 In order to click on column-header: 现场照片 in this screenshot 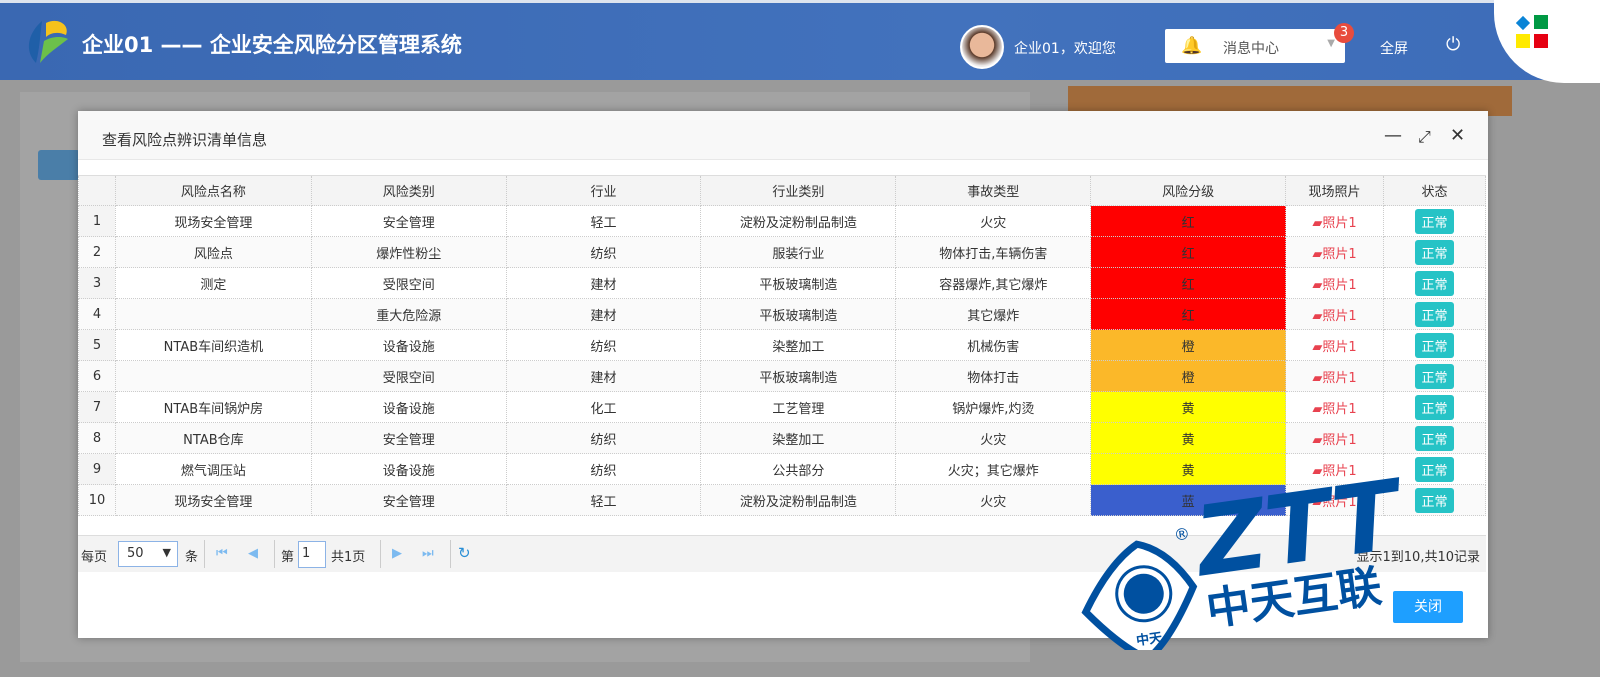, I will do `click(1334, 190)`.